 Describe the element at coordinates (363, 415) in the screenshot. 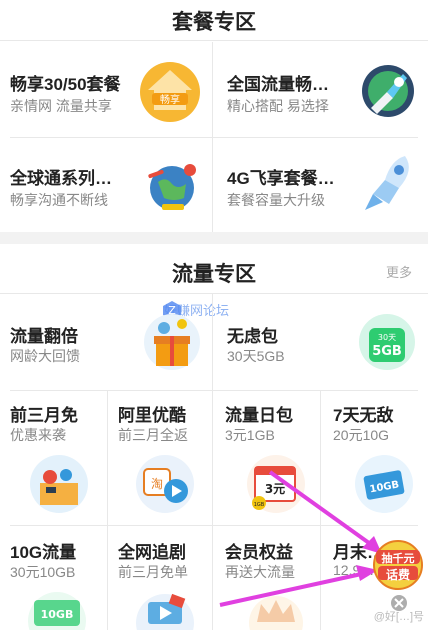

I see `tile-title: 7天无敌` at that location.